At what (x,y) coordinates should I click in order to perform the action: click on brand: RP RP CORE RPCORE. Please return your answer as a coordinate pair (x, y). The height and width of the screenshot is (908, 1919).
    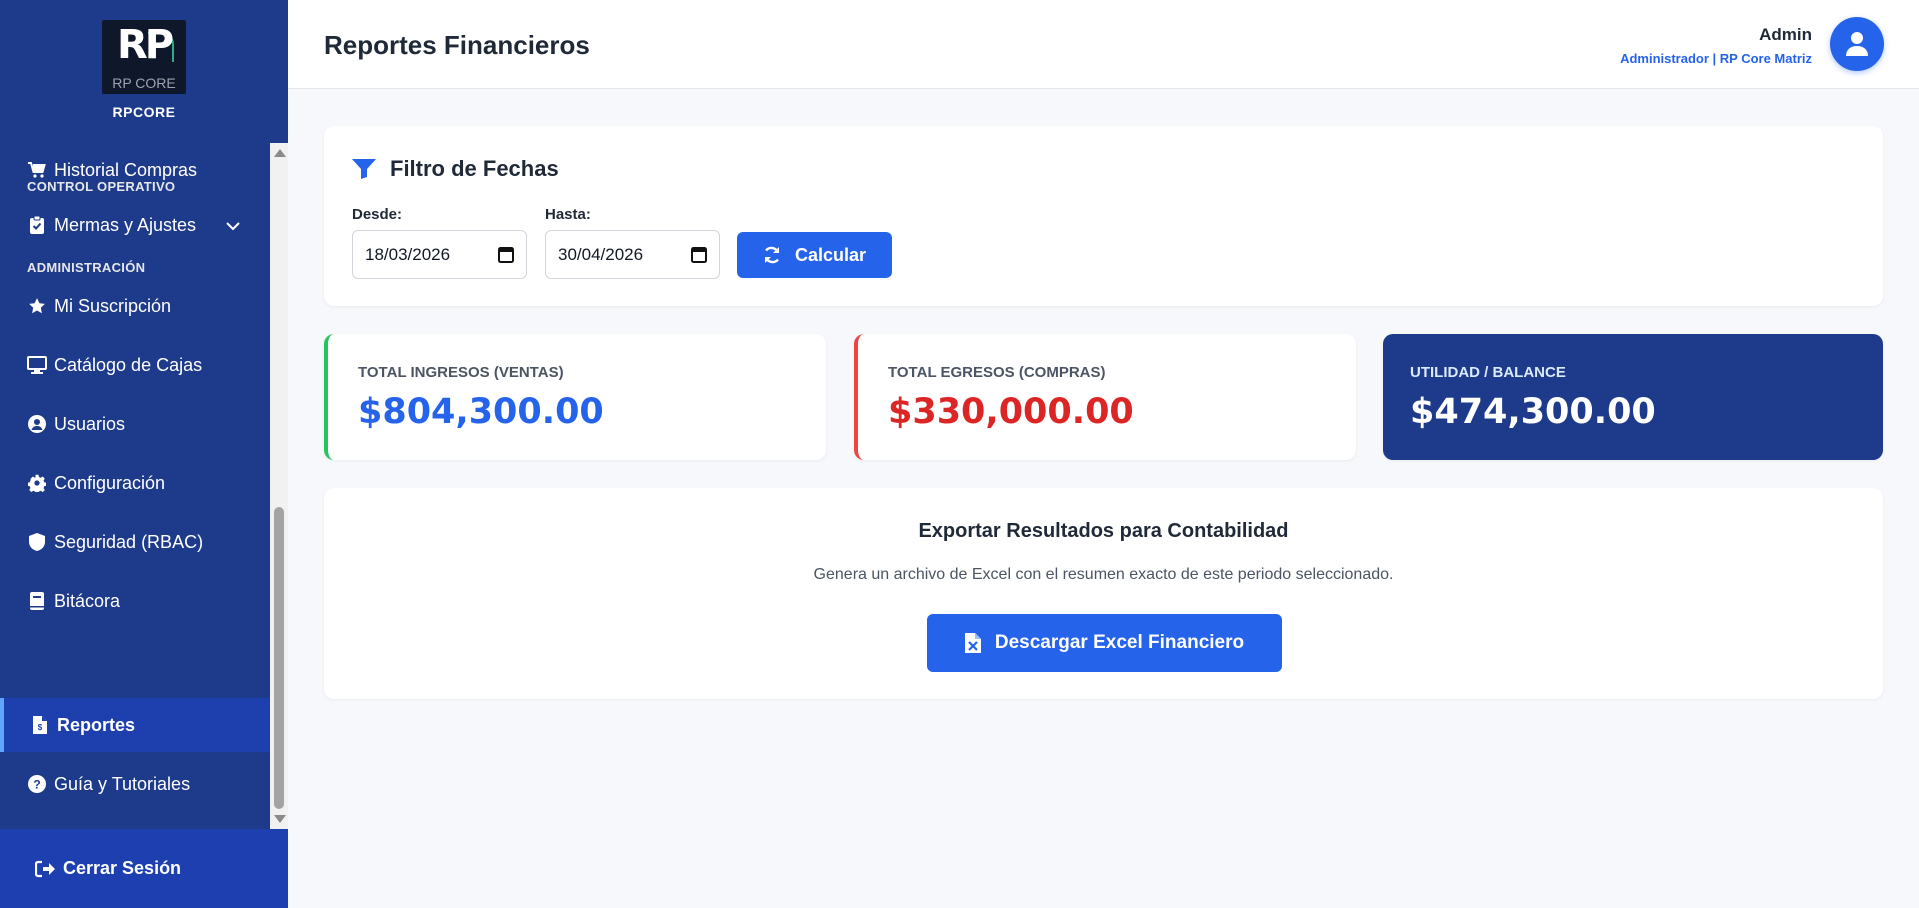
    Looking at the image, I should click on (144, 71).